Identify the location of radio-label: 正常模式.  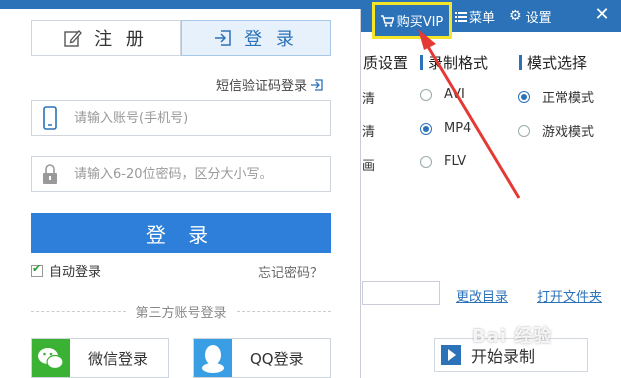
(568, 98).